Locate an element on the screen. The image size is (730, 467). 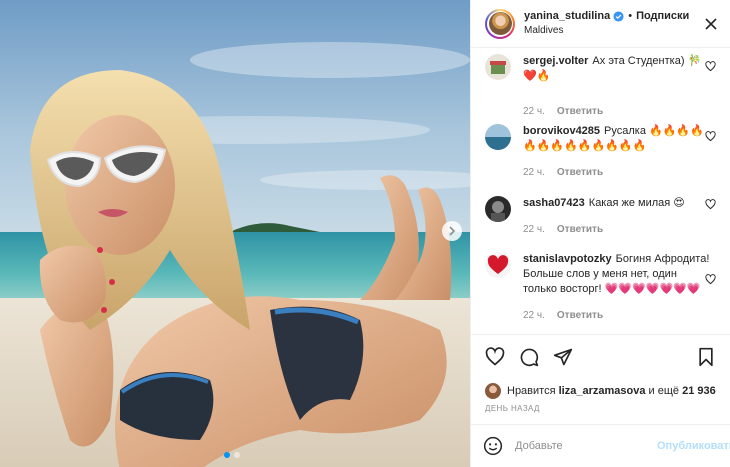
author-username: yanina_studilina is located at coordinates (567, 16).